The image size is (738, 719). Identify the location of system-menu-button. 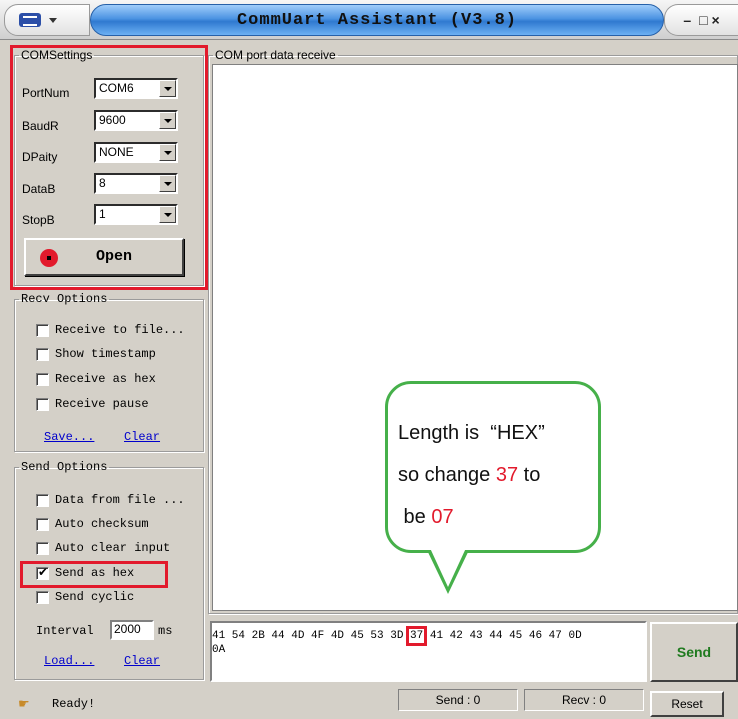
(47, 20).